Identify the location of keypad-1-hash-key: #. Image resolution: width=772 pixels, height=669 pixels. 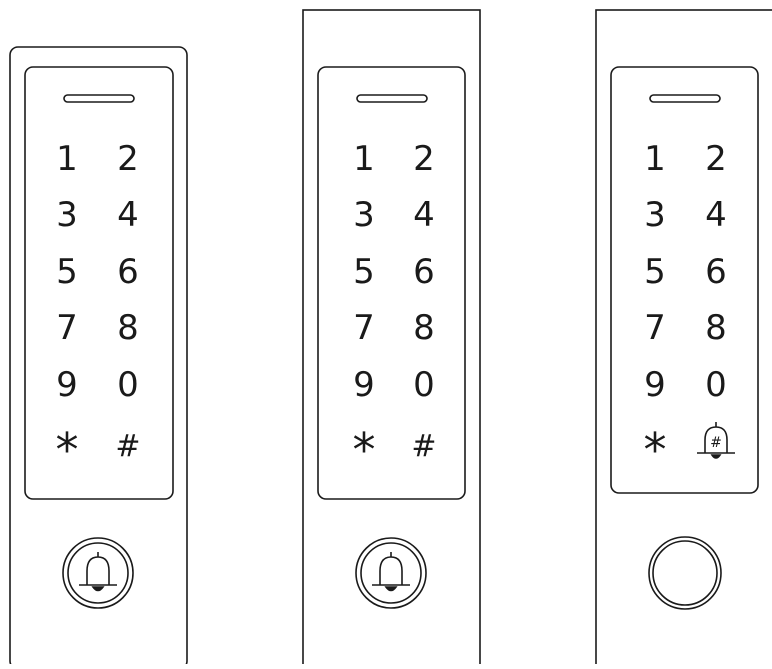
(127, 446).